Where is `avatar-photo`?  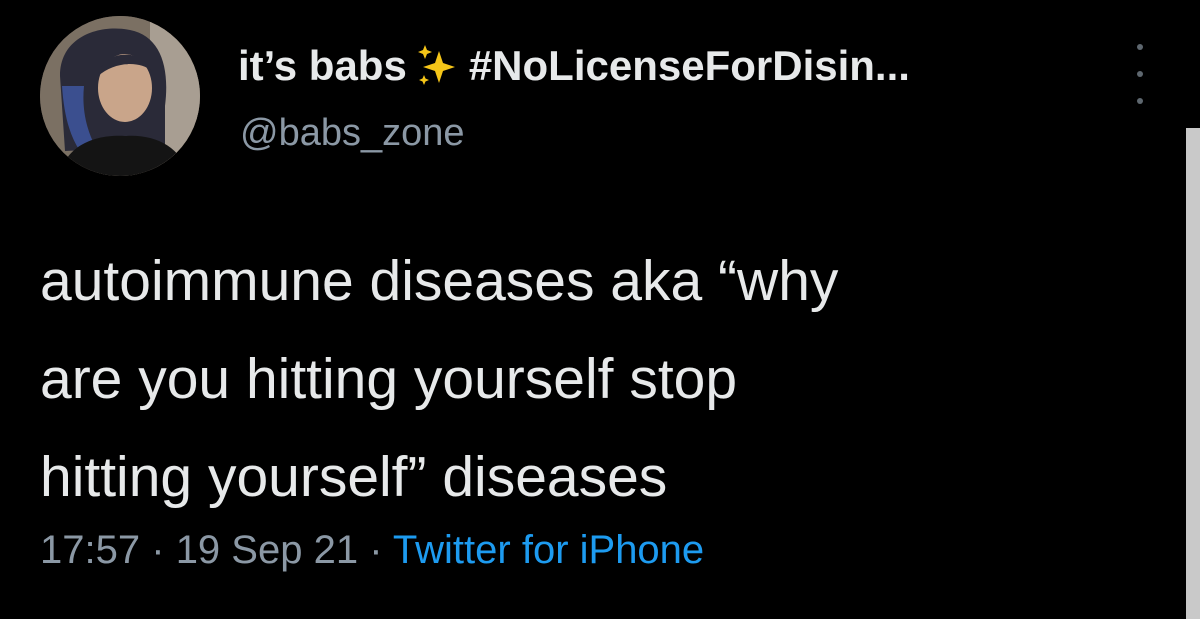
avatar-photo is located at coordinates (120, 96).